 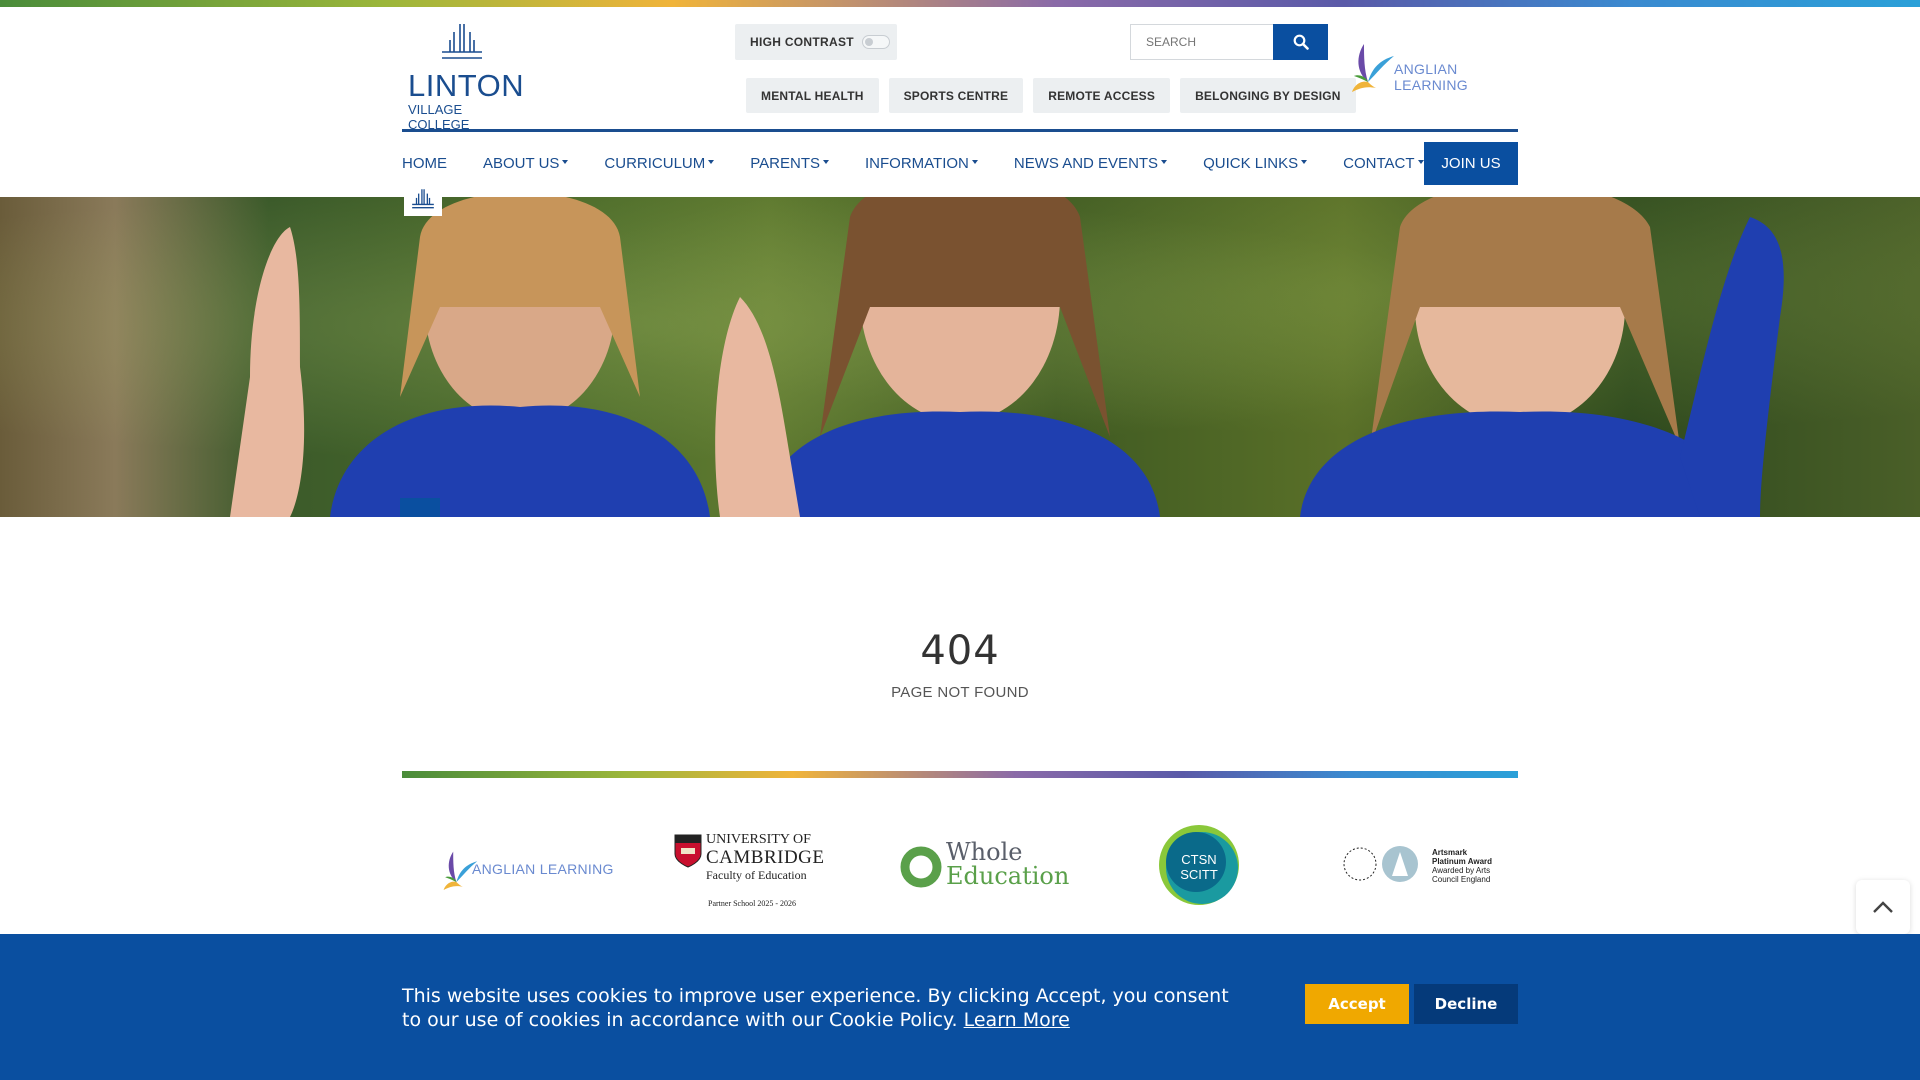 What do you see at coordinates (466, 85) in the screenshot?
I see `logo-title: LINTON` at bounding box center [466, 85].